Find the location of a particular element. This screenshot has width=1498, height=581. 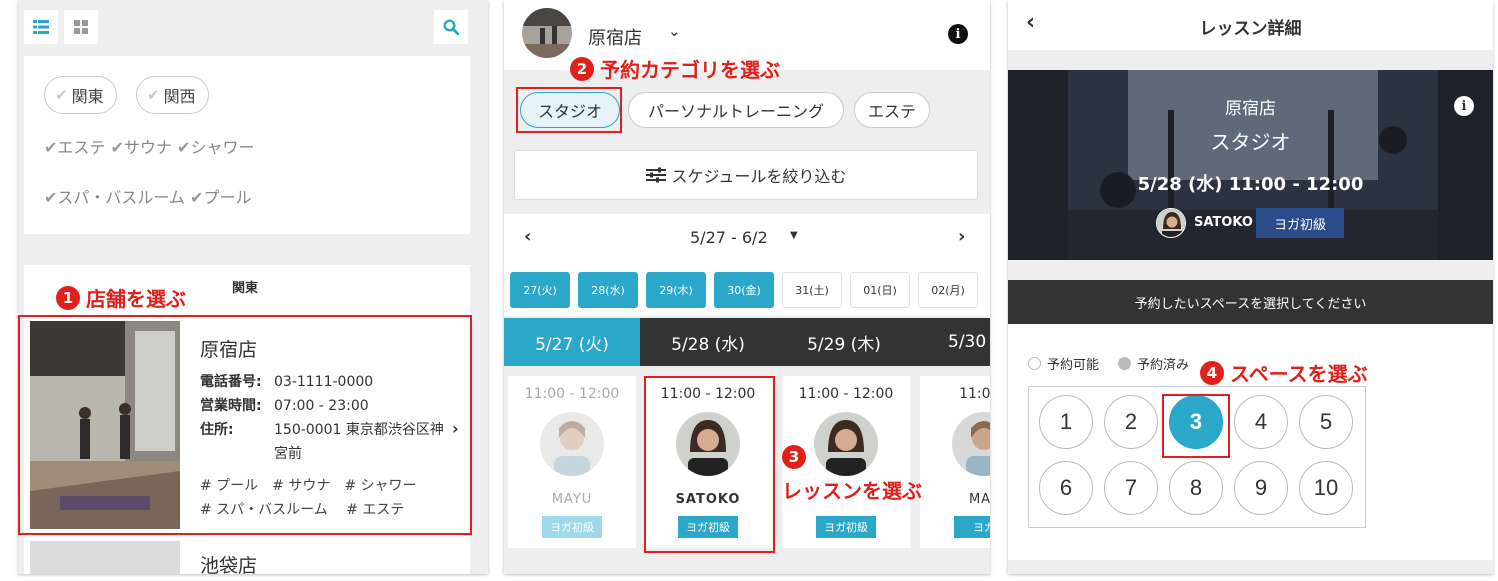

next-store-photo is located at coordinates (105, 557).